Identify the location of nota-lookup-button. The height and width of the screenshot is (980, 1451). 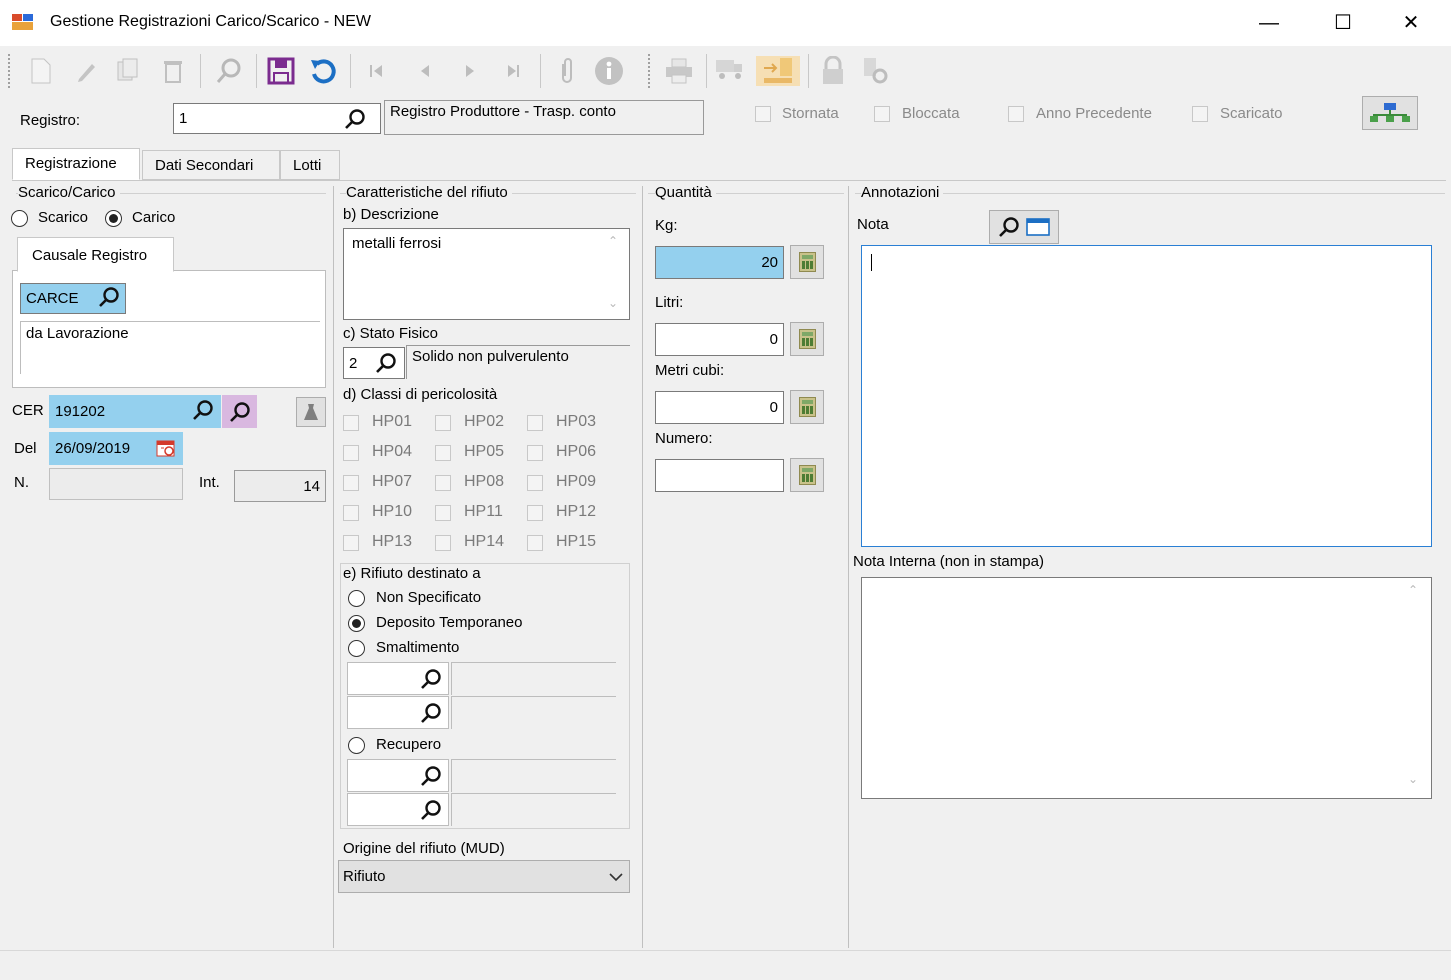
(1024, 227).